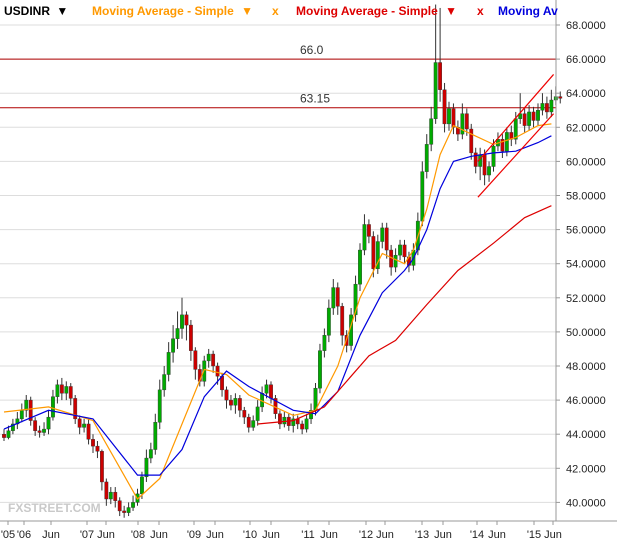  I want to click on y-tick-label: 46.0000, so click(586, 401).